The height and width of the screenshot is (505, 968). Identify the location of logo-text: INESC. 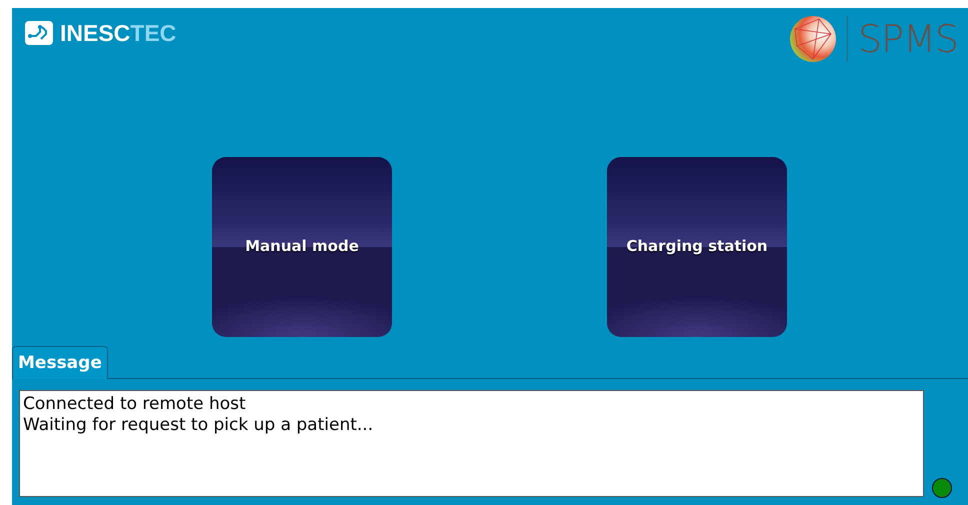
(95, 33).